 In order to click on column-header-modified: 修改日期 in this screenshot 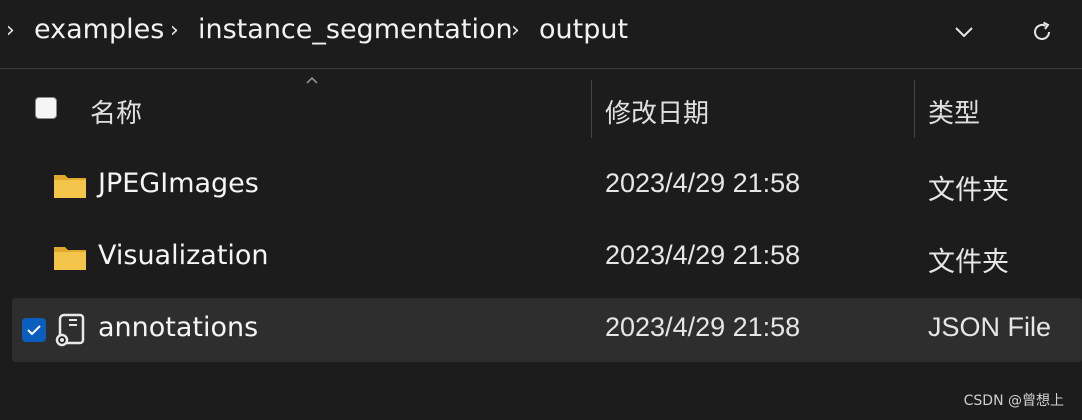, I will do `click(657, 111)`.